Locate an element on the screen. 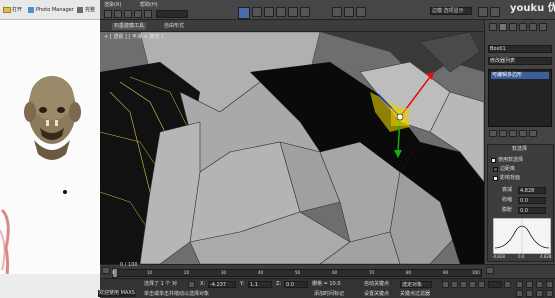  modify-tab-icon is located at coordinates (503, 27).